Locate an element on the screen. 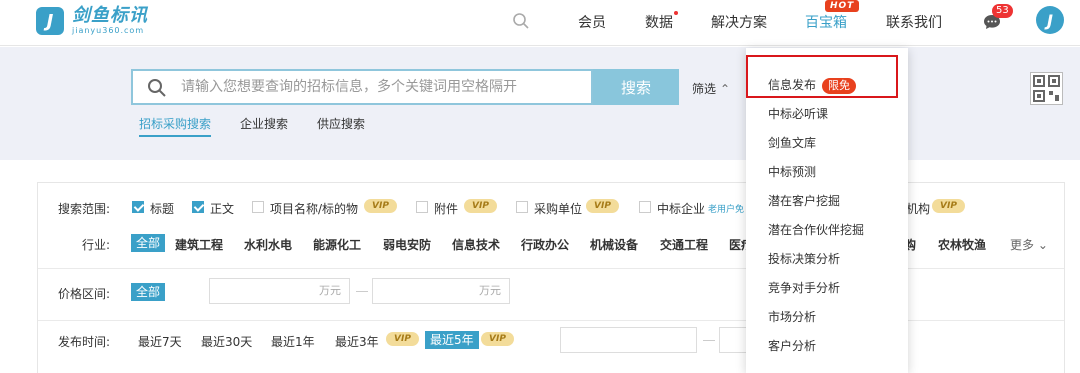 The height and width of the screenshot is (373, 1080). more-industries-button: 更多 ⌄ is located at coordinates (1029, 244).